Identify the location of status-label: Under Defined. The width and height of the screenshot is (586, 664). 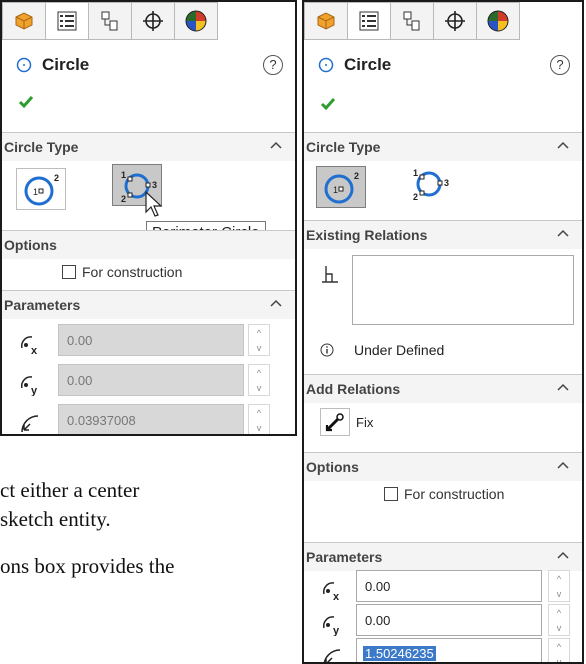
(399, 350).